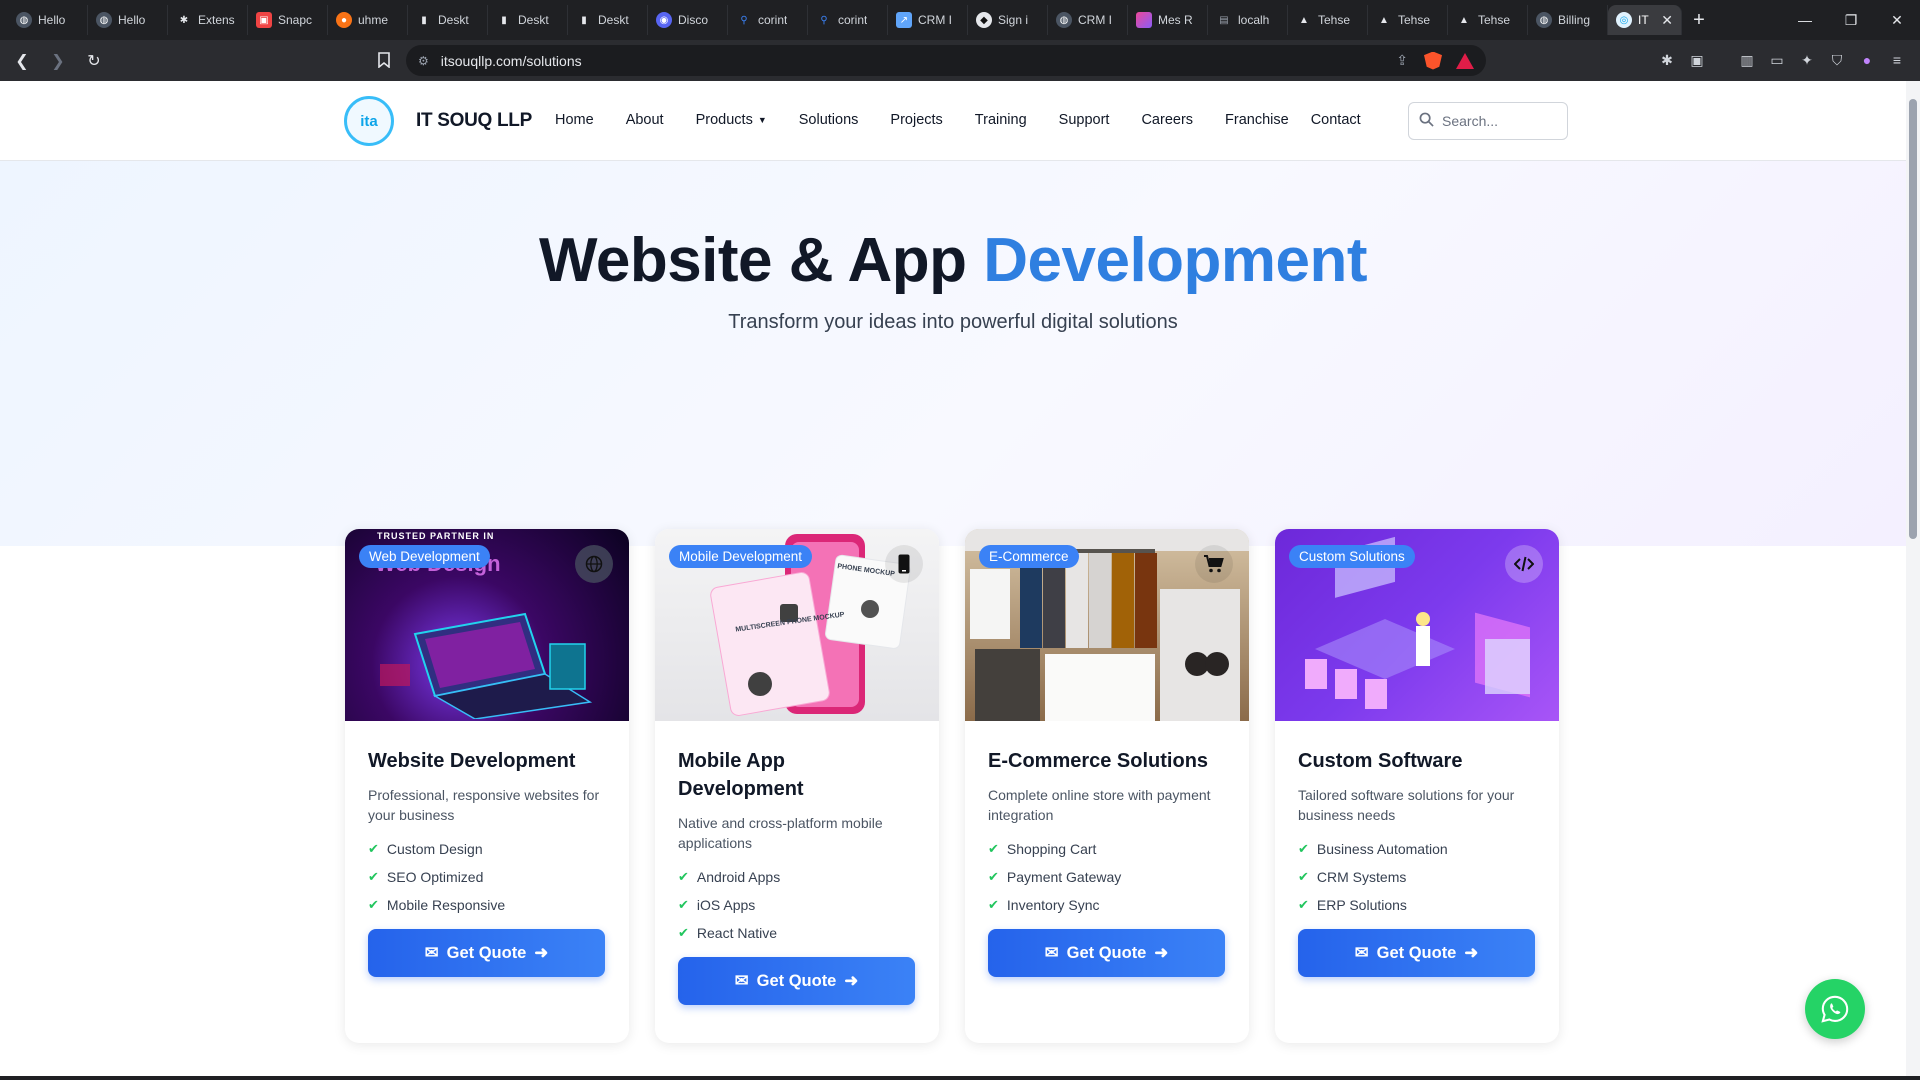  What do you see at coordinates (1029, 556) in the screenshot?
I see `card-badge: E-Commerce` at bounding box center [1029, 556].